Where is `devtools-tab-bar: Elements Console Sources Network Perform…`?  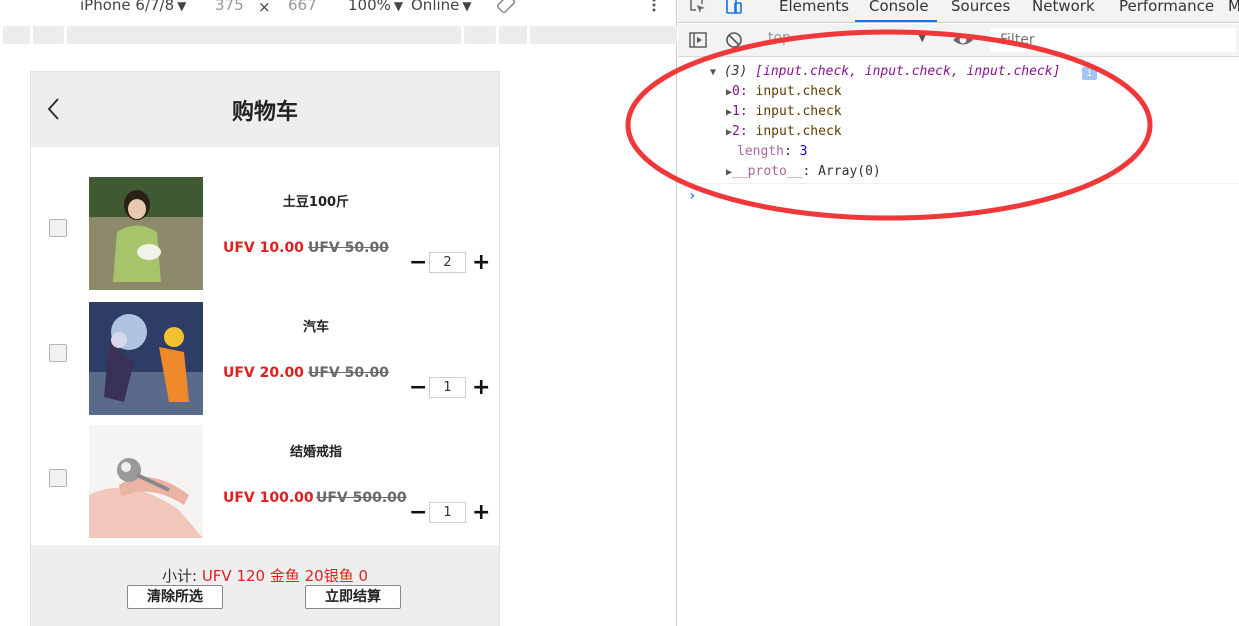 devtools-tab-bar: Elements Console Sources Network Perform… is located at coordinates (958, 11).